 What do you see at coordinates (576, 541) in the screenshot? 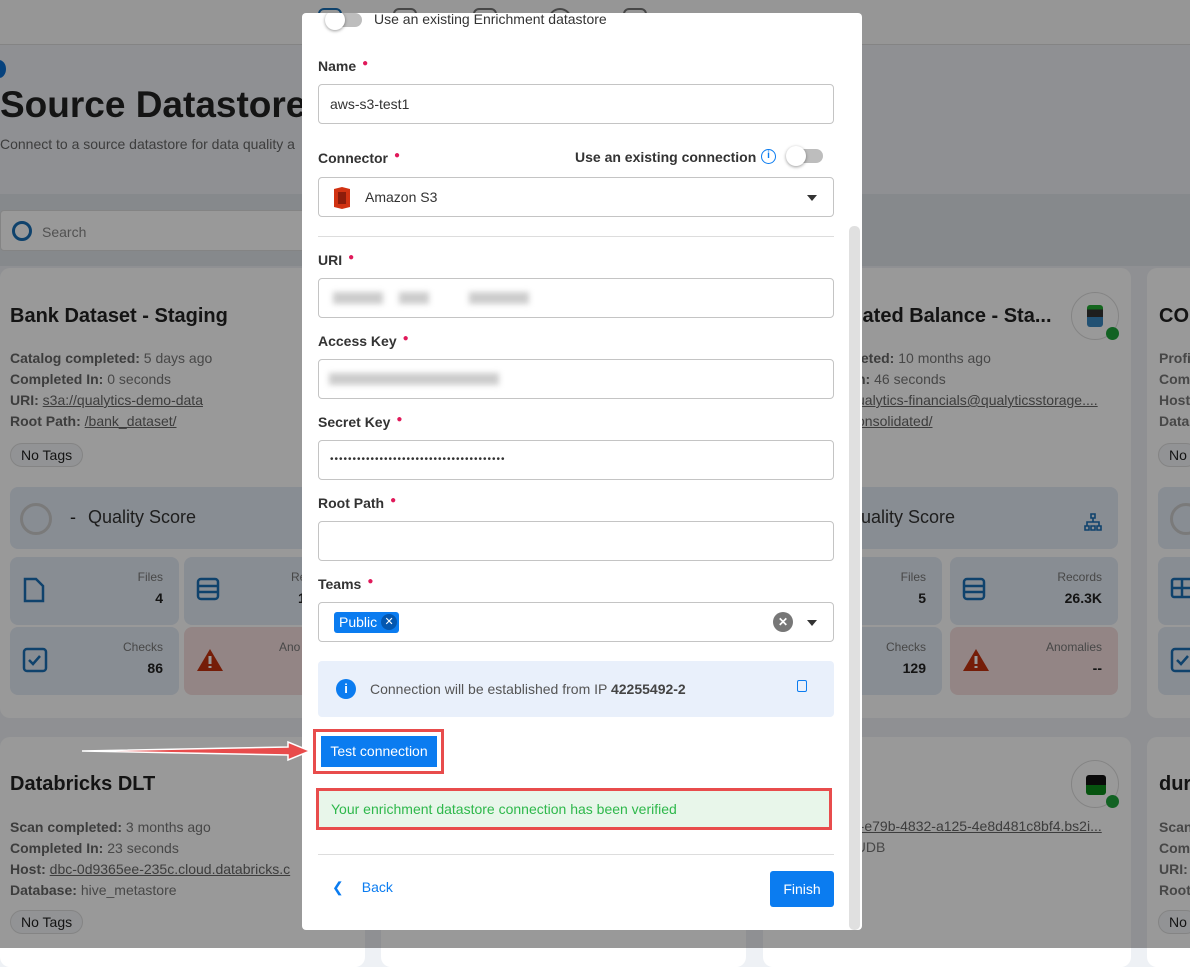
I see `root-path-input` at bounding box center [576, 541].